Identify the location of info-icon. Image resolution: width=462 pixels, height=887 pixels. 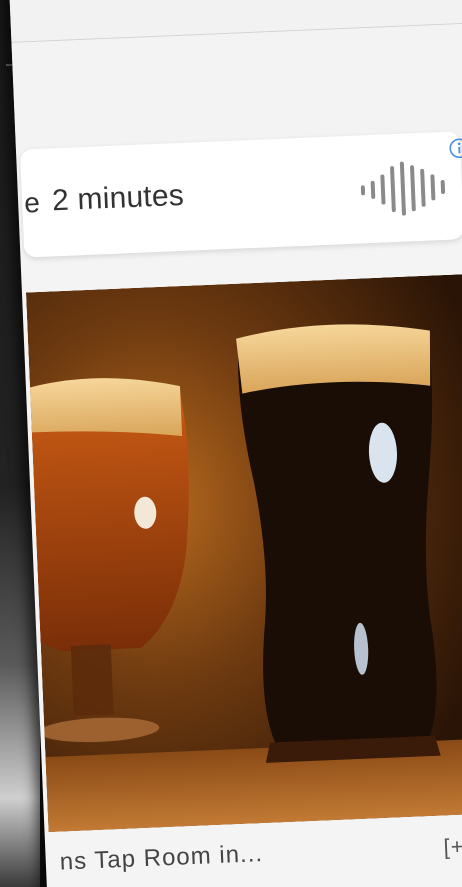
(455, 148).